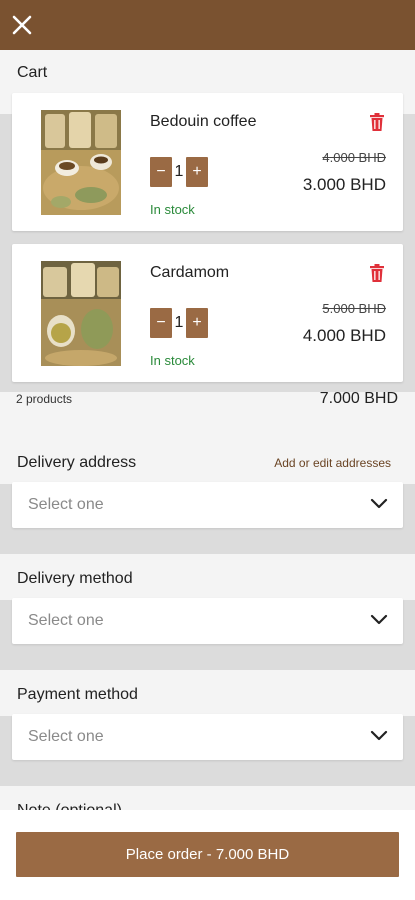 Image resolution: width=415 pixels, height=900 pixels. I want to click on note-section: Note (optional), so click(207, 798).